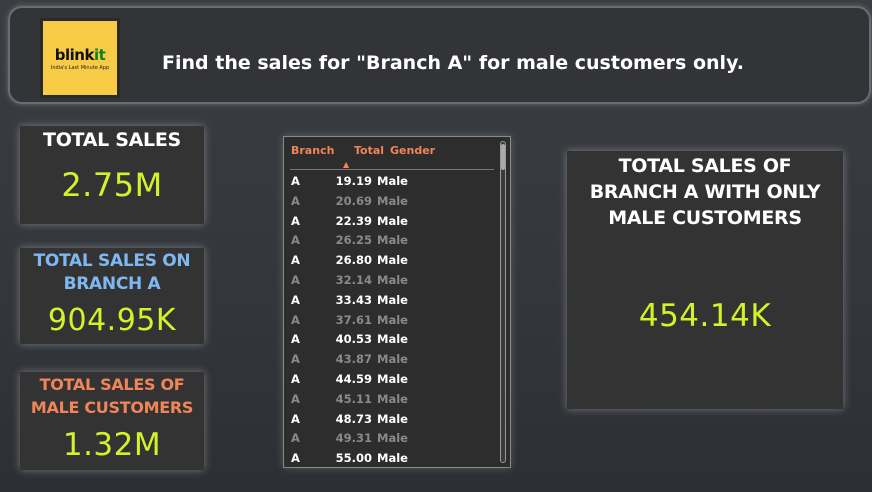 The image size is (872, 492). I want to click on table-row: A 20.69 Male, so click(392, 203).